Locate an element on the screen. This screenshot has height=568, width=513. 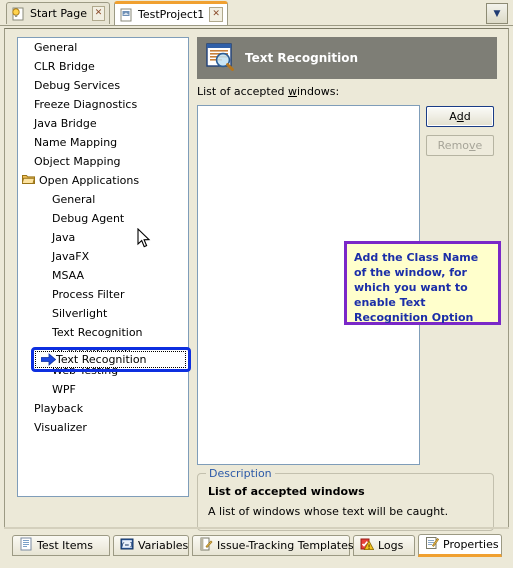
tree-item-label: Java is located at coordinates (64, 237).